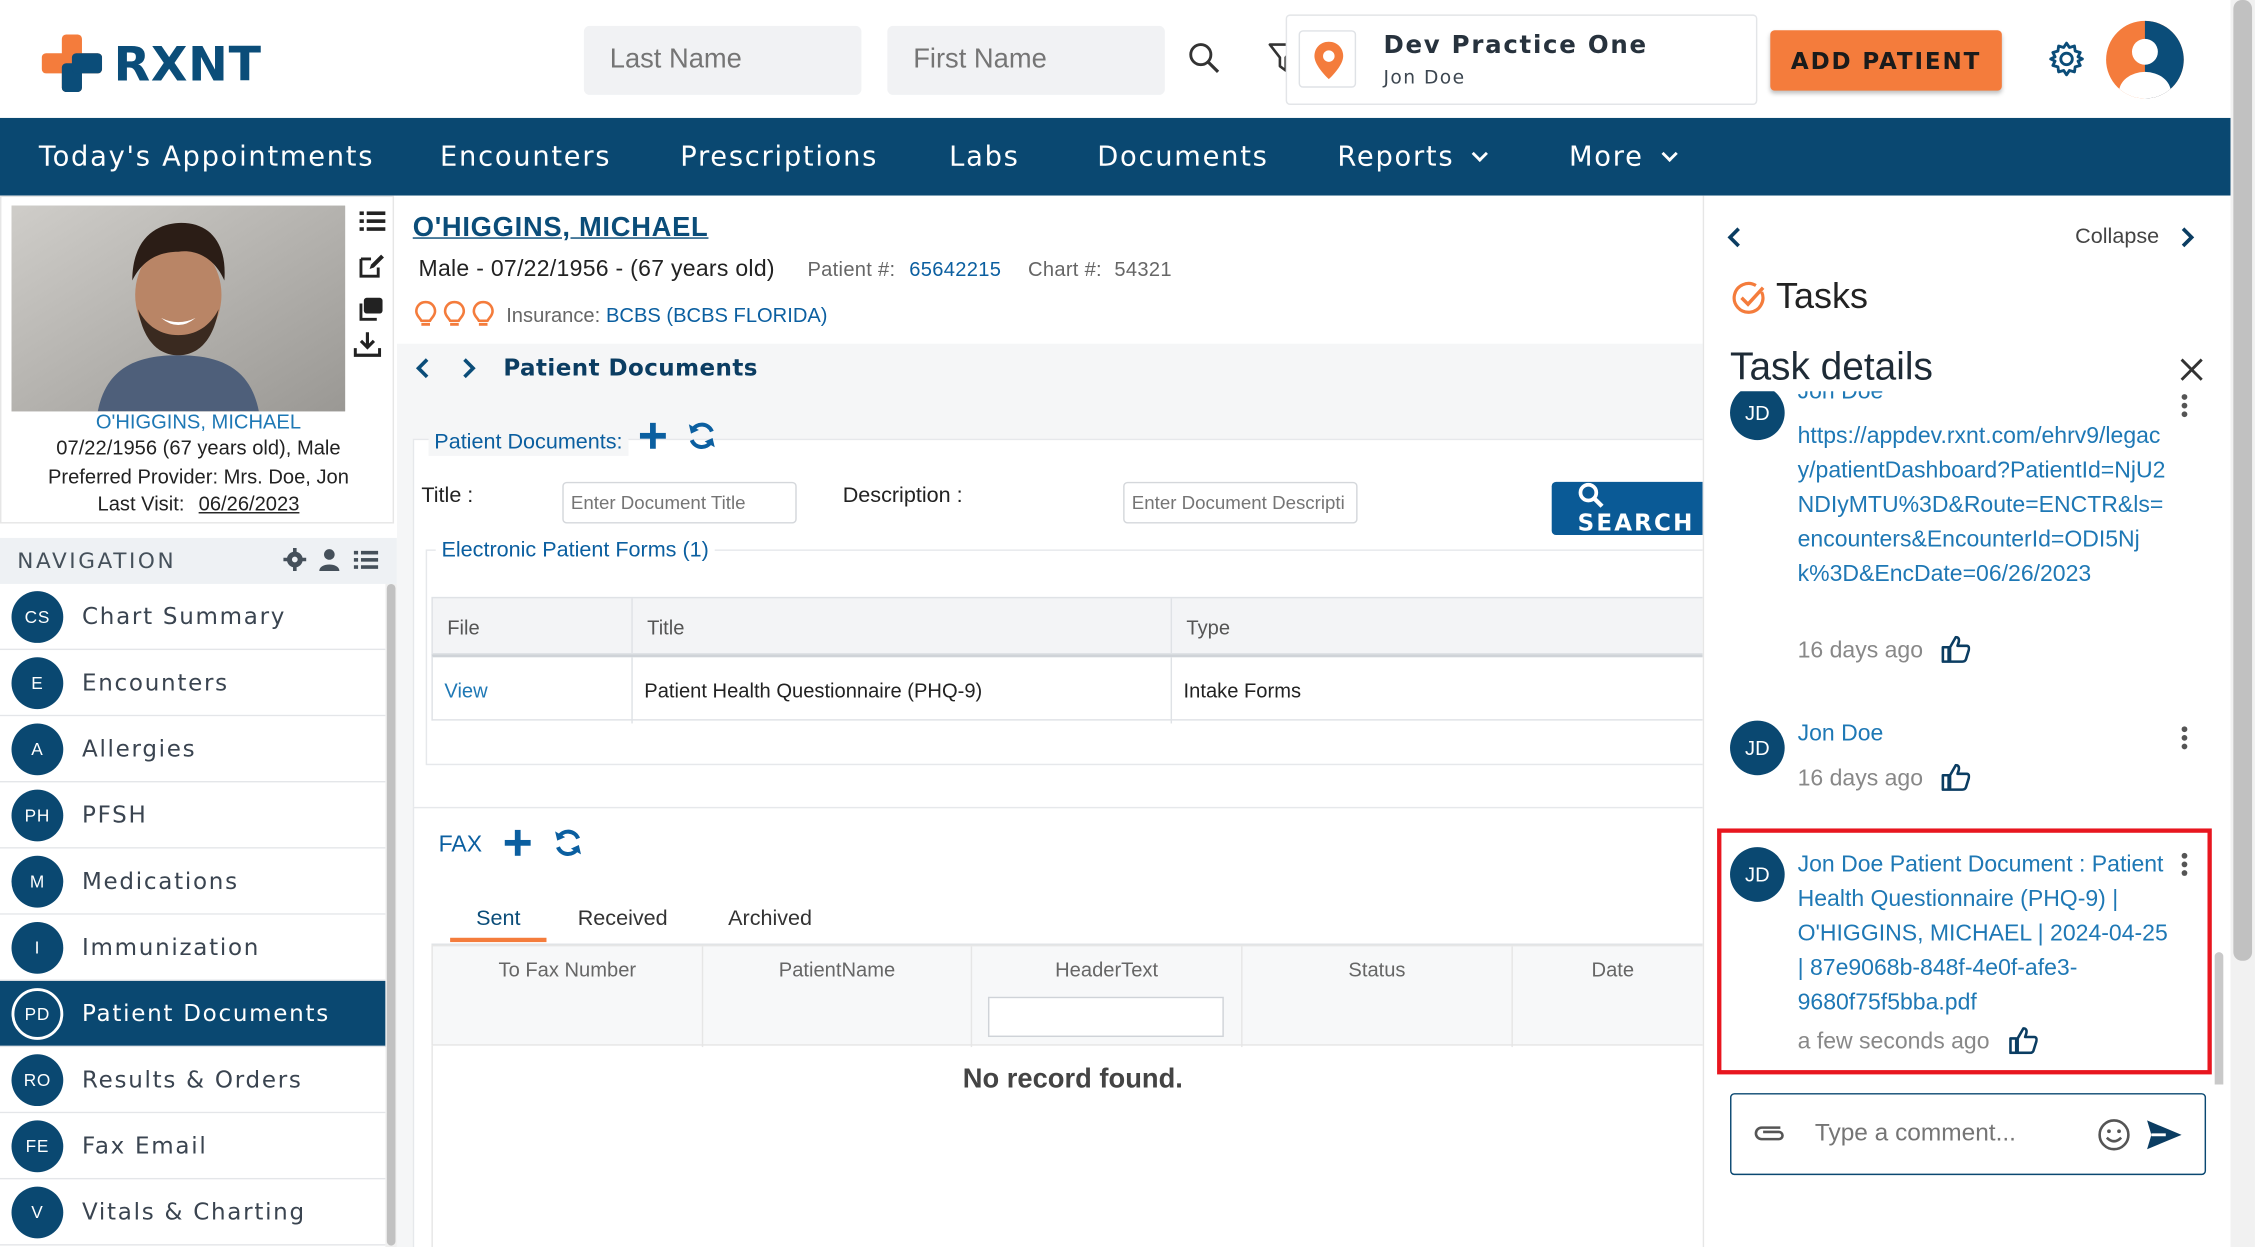 This screenshot has width=2255, height=1247. What do you see at coordinates (2164, 1135) in the screenshot?
I see `send-icon` at bounding box center [2164, 1135].